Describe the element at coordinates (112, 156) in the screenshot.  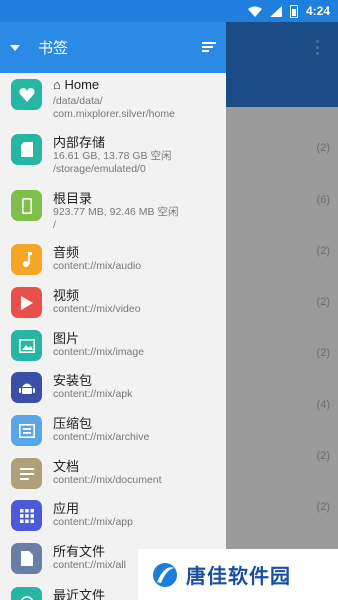
I see `bookmark-detail: 16.61 GB, 13.78 GB 空闲` at that location.